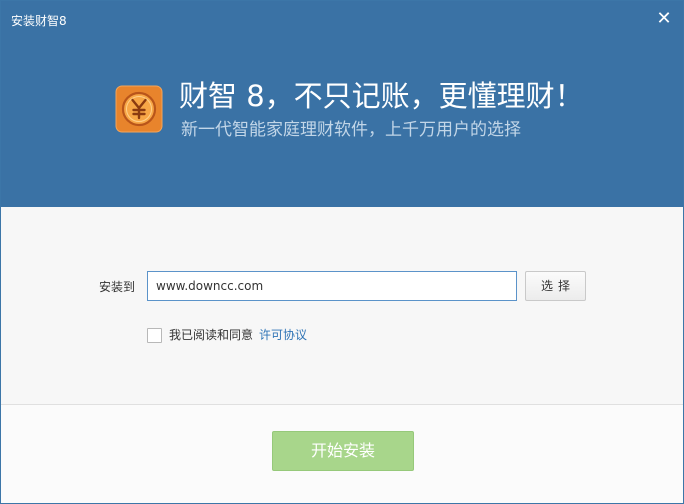 Image resolution: width=684 pixels, height=504 pixels. I want to click on install-path-label: 安装到, so click(117, 287).